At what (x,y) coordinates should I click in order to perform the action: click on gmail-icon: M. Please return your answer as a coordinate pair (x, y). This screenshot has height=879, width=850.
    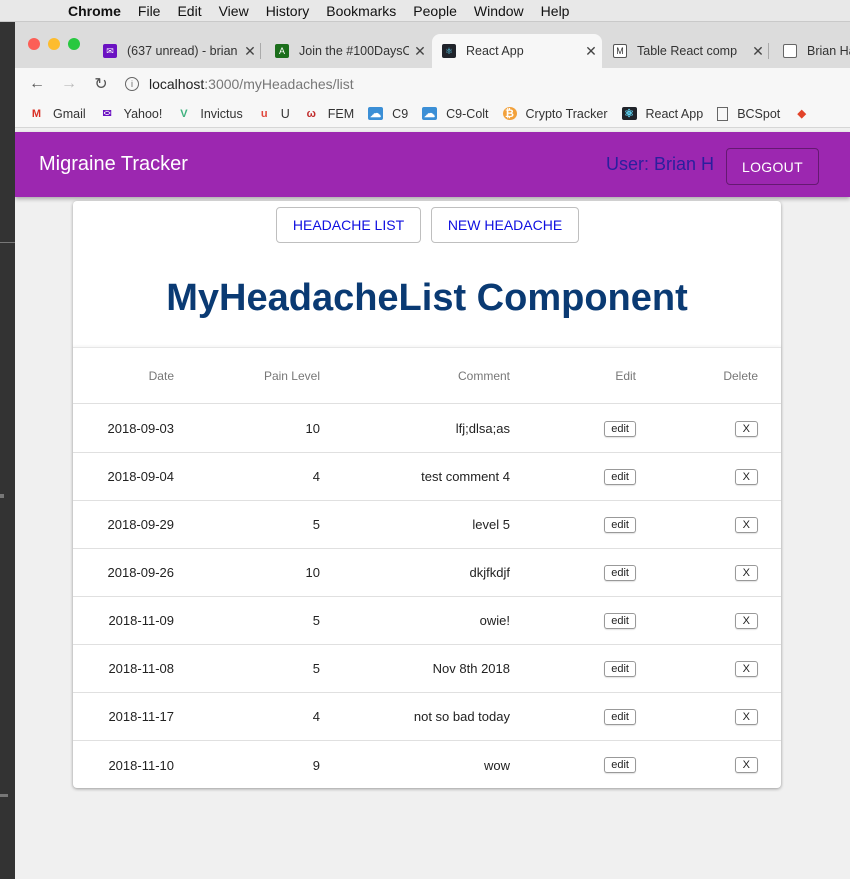
    Looking at the image, I should click on (36, 113).